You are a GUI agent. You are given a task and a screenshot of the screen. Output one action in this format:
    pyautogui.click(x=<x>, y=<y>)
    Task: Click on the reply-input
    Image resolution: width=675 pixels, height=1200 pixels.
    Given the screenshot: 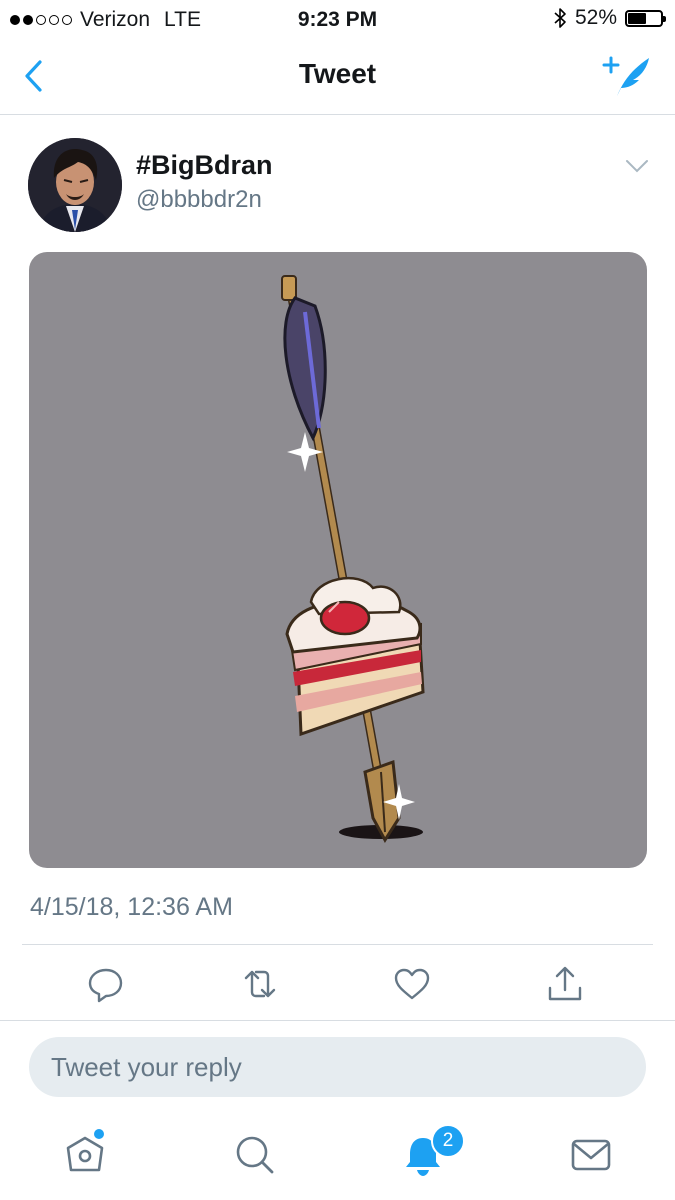 What is the action you would take?
    pyautogui.click(x=337, y=1067)
    